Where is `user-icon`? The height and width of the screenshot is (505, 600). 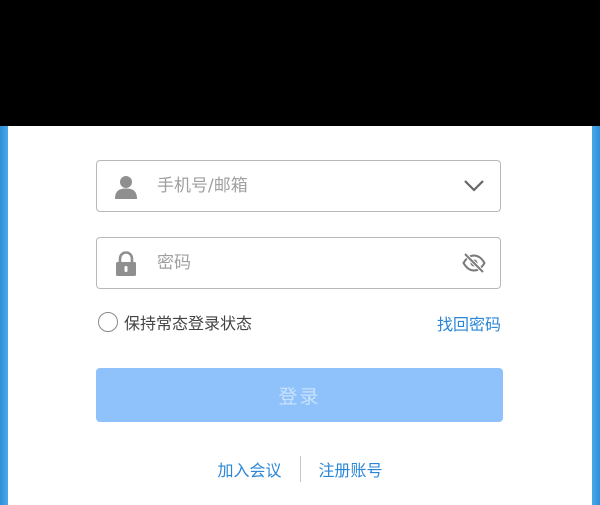 user-icon is located at coordinates (126, 187).